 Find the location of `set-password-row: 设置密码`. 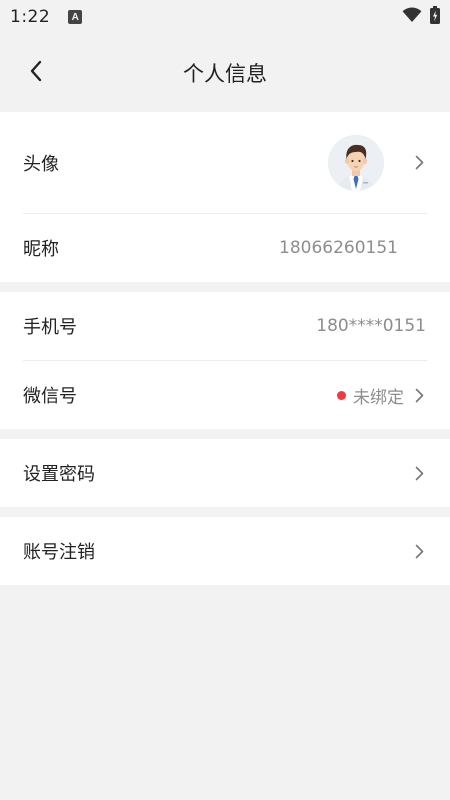

set-password-row: 设置密码 is located at coordinates (225, 473).